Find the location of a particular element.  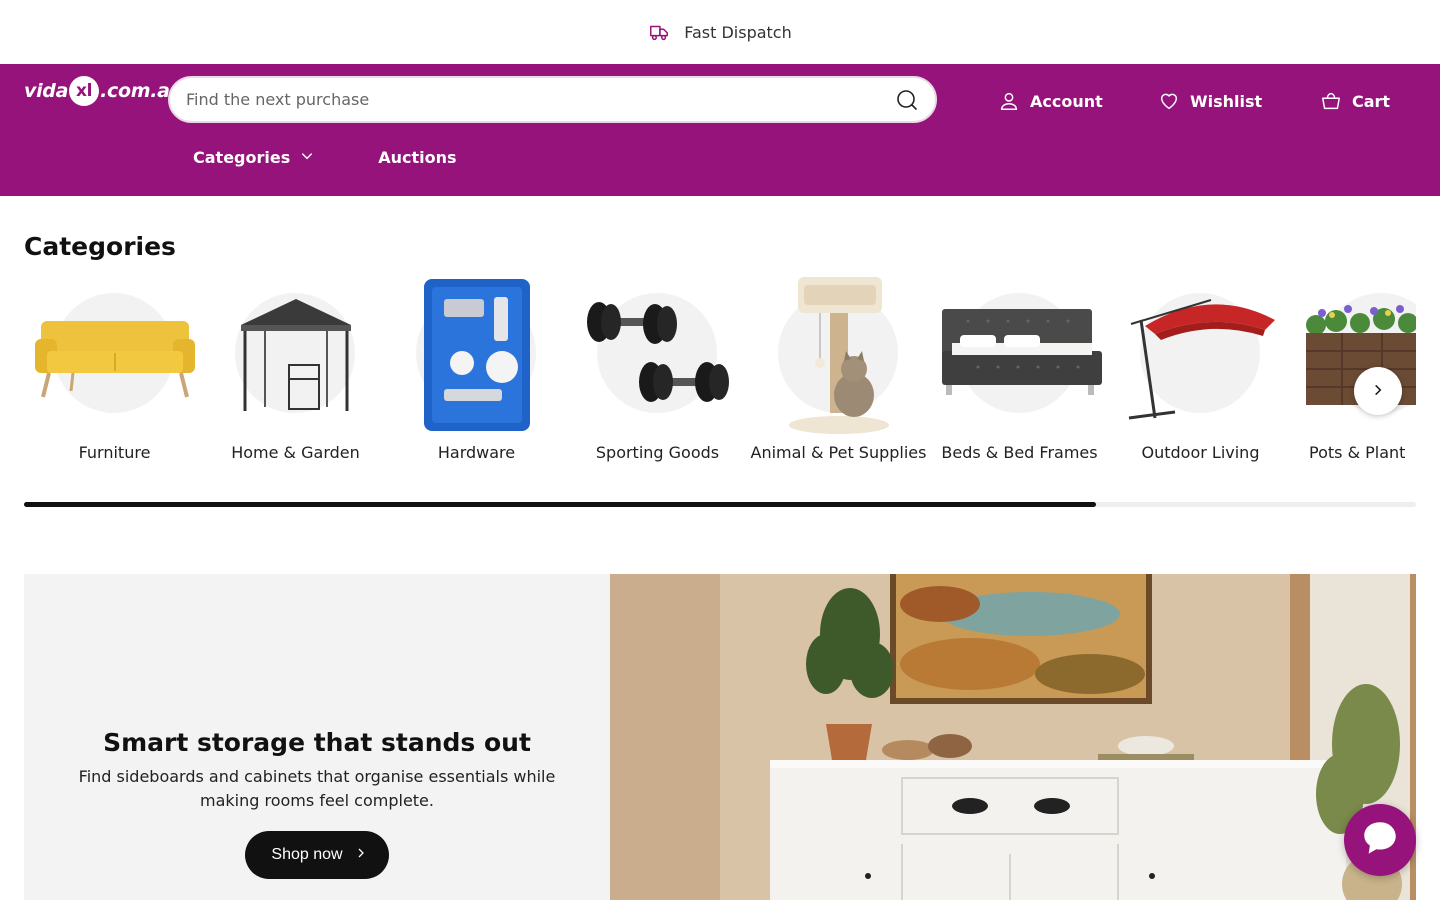

carousel-scrollbar is located at coordinates (720, 504).